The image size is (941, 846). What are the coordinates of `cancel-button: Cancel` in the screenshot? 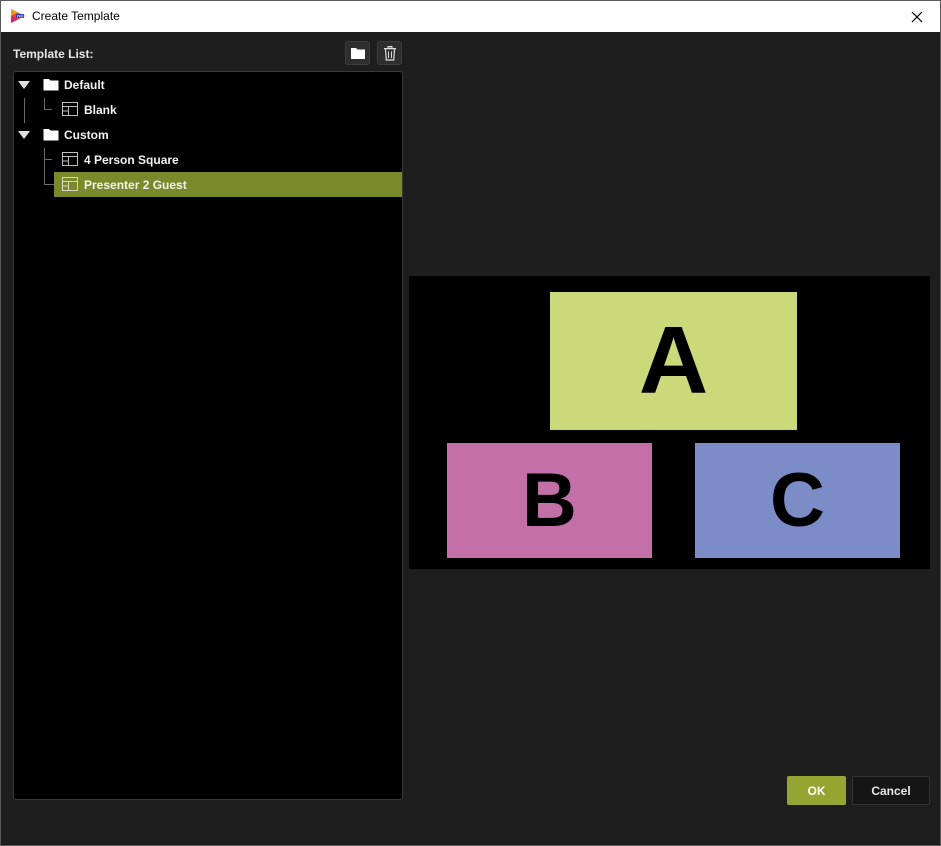 It's located at (891, 790).